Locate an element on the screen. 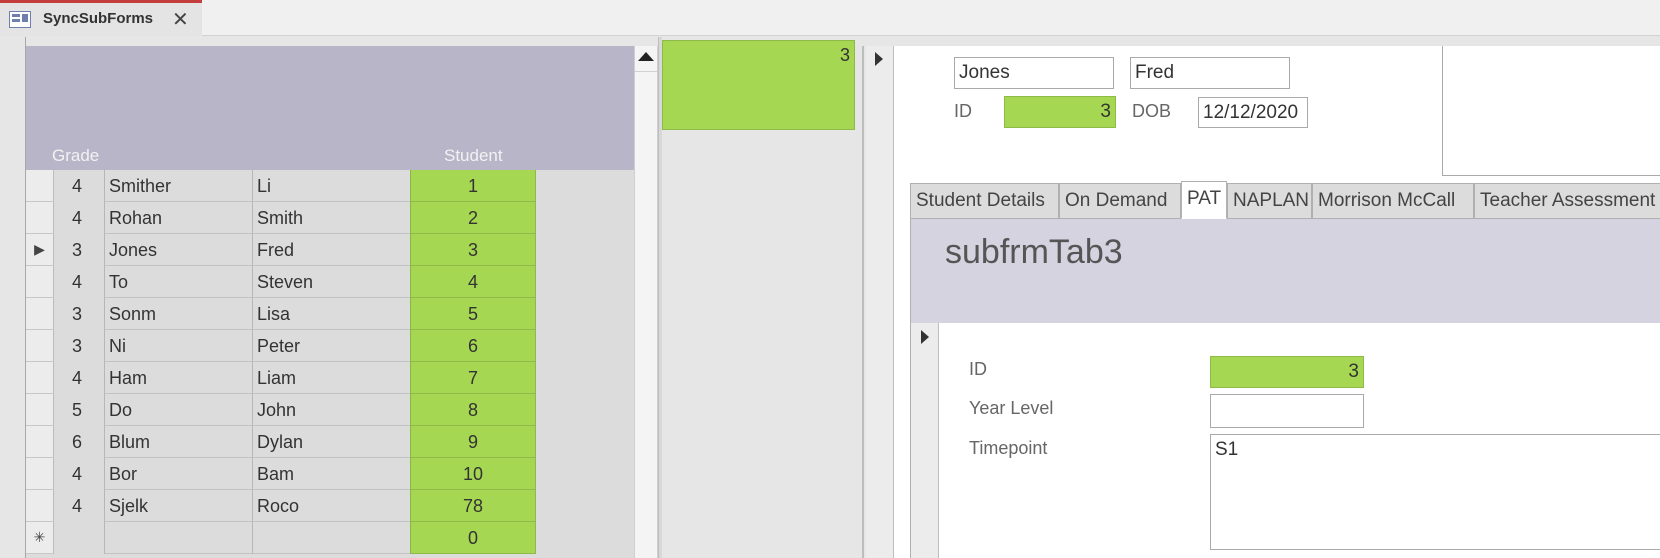 Image resolution: width=1660 pixels, height=558 pixels. table-row: 4 Sjelk Roco 78 is located at coordinates (281, 506).